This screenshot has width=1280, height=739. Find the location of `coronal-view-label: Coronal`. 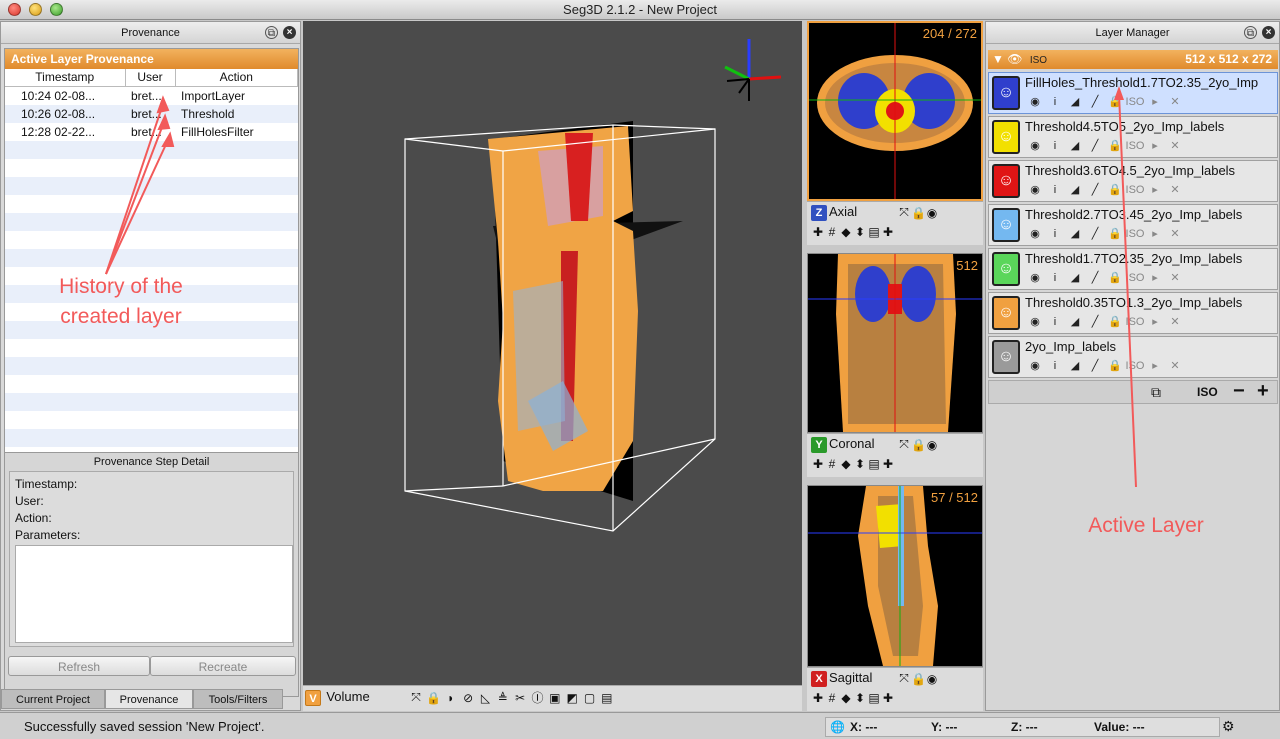

coronal-view-label: Coronal is located at coordinates (852, 443).